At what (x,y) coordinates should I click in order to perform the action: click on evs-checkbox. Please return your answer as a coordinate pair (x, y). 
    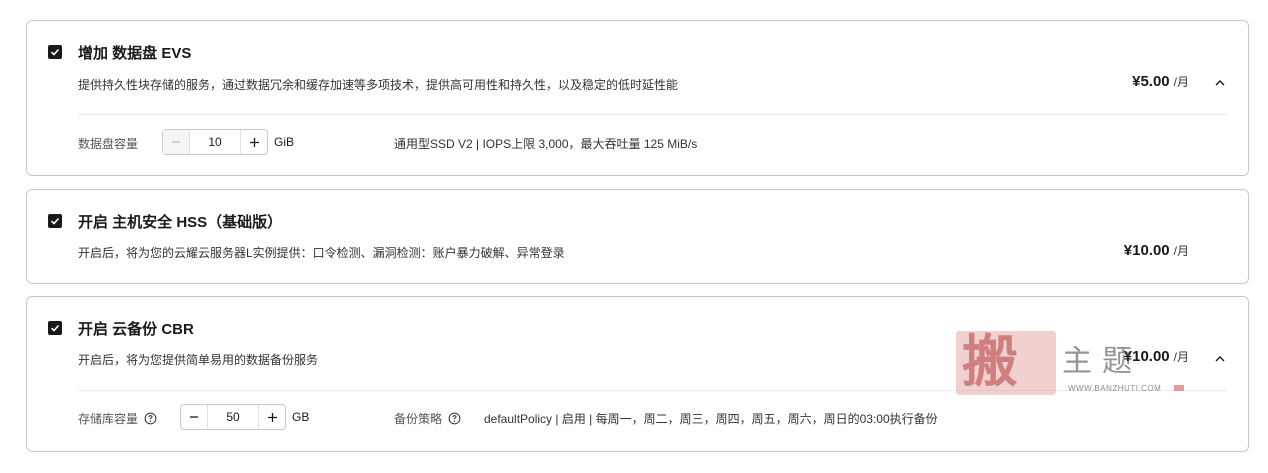
    Looking at the image, I should click on (55, 52).